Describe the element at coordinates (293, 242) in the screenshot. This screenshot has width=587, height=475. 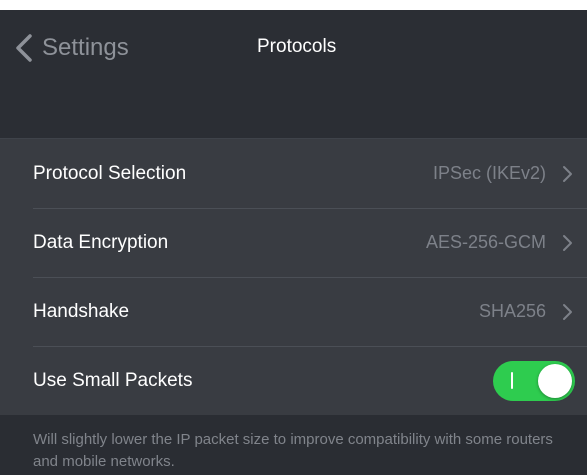
I see `data-encryption-row: Data Encryption AES-256-GCM` at that location.